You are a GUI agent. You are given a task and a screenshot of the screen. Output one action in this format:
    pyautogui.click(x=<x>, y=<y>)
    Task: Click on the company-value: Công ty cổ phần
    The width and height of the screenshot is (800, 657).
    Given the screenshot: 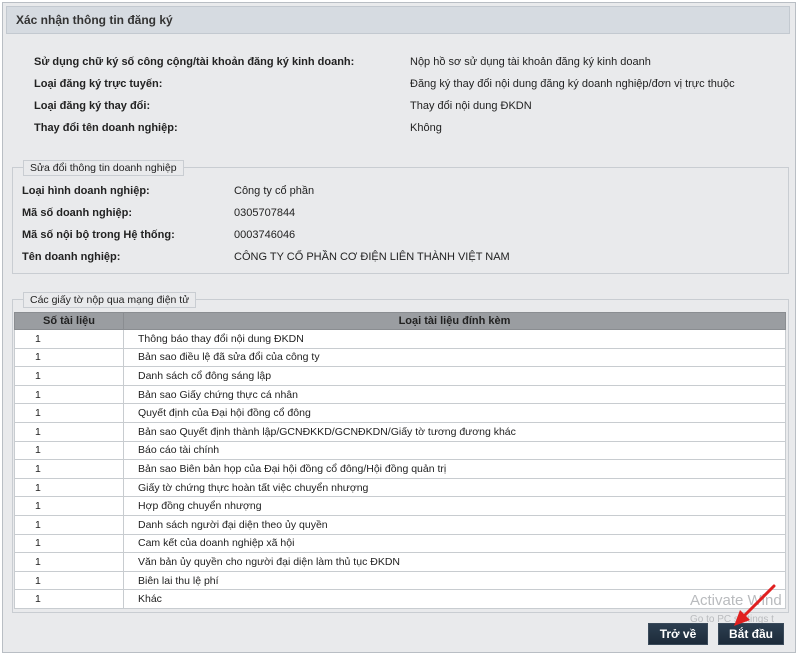 What is the action you would take?
    pyautogui.click(x=274, y=191)
    